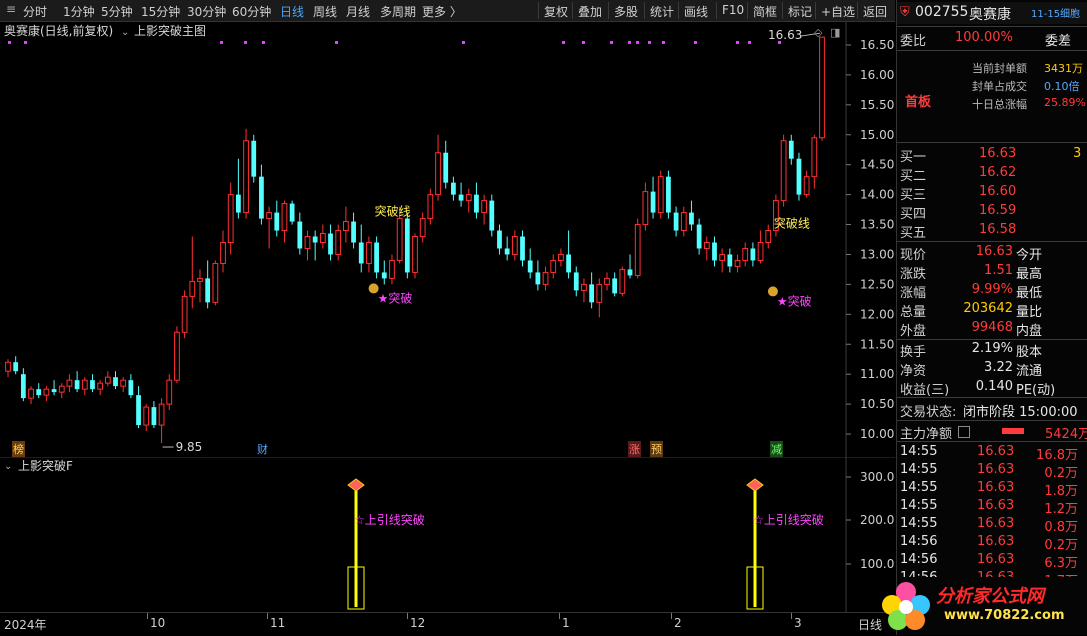  What do you see at coordinates (800, 11) in the screenshot?
I see `toolbar-action-7: 标记` at bounding box center [800, 11].